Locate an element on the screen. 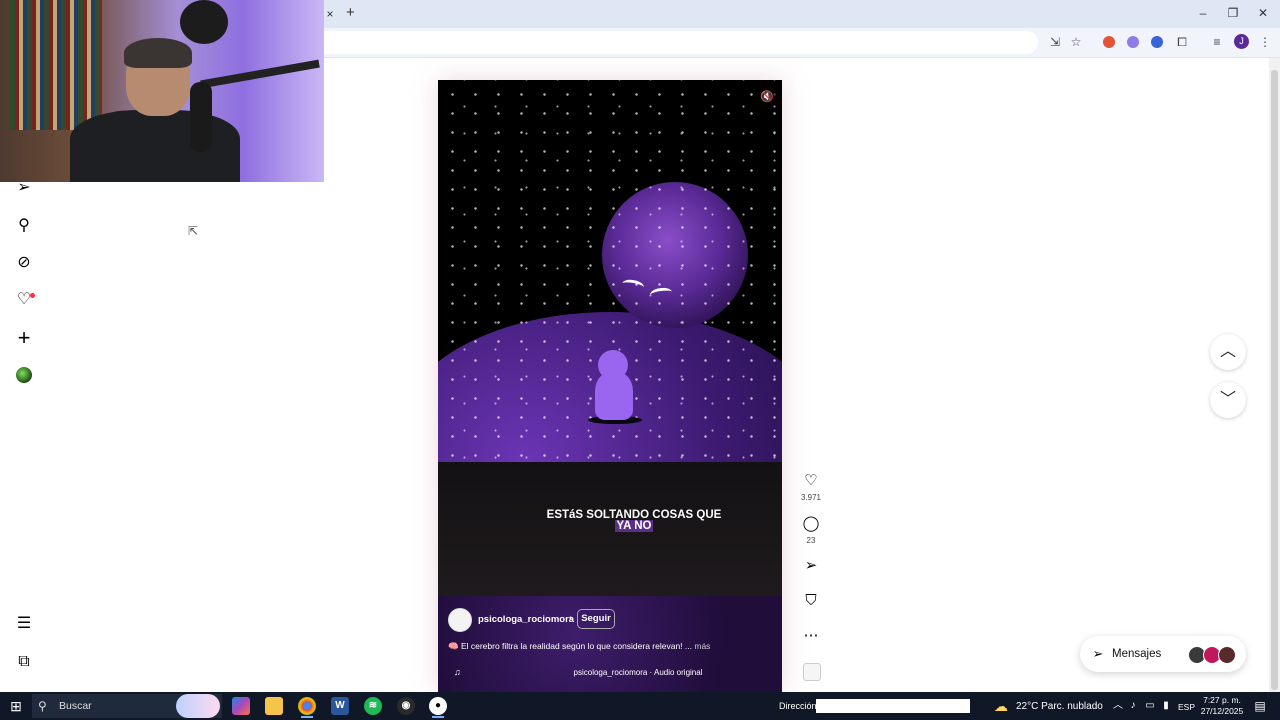 The image size is (1280, 720). volume-icon: ♪ is located at coordinates (1133, 706).